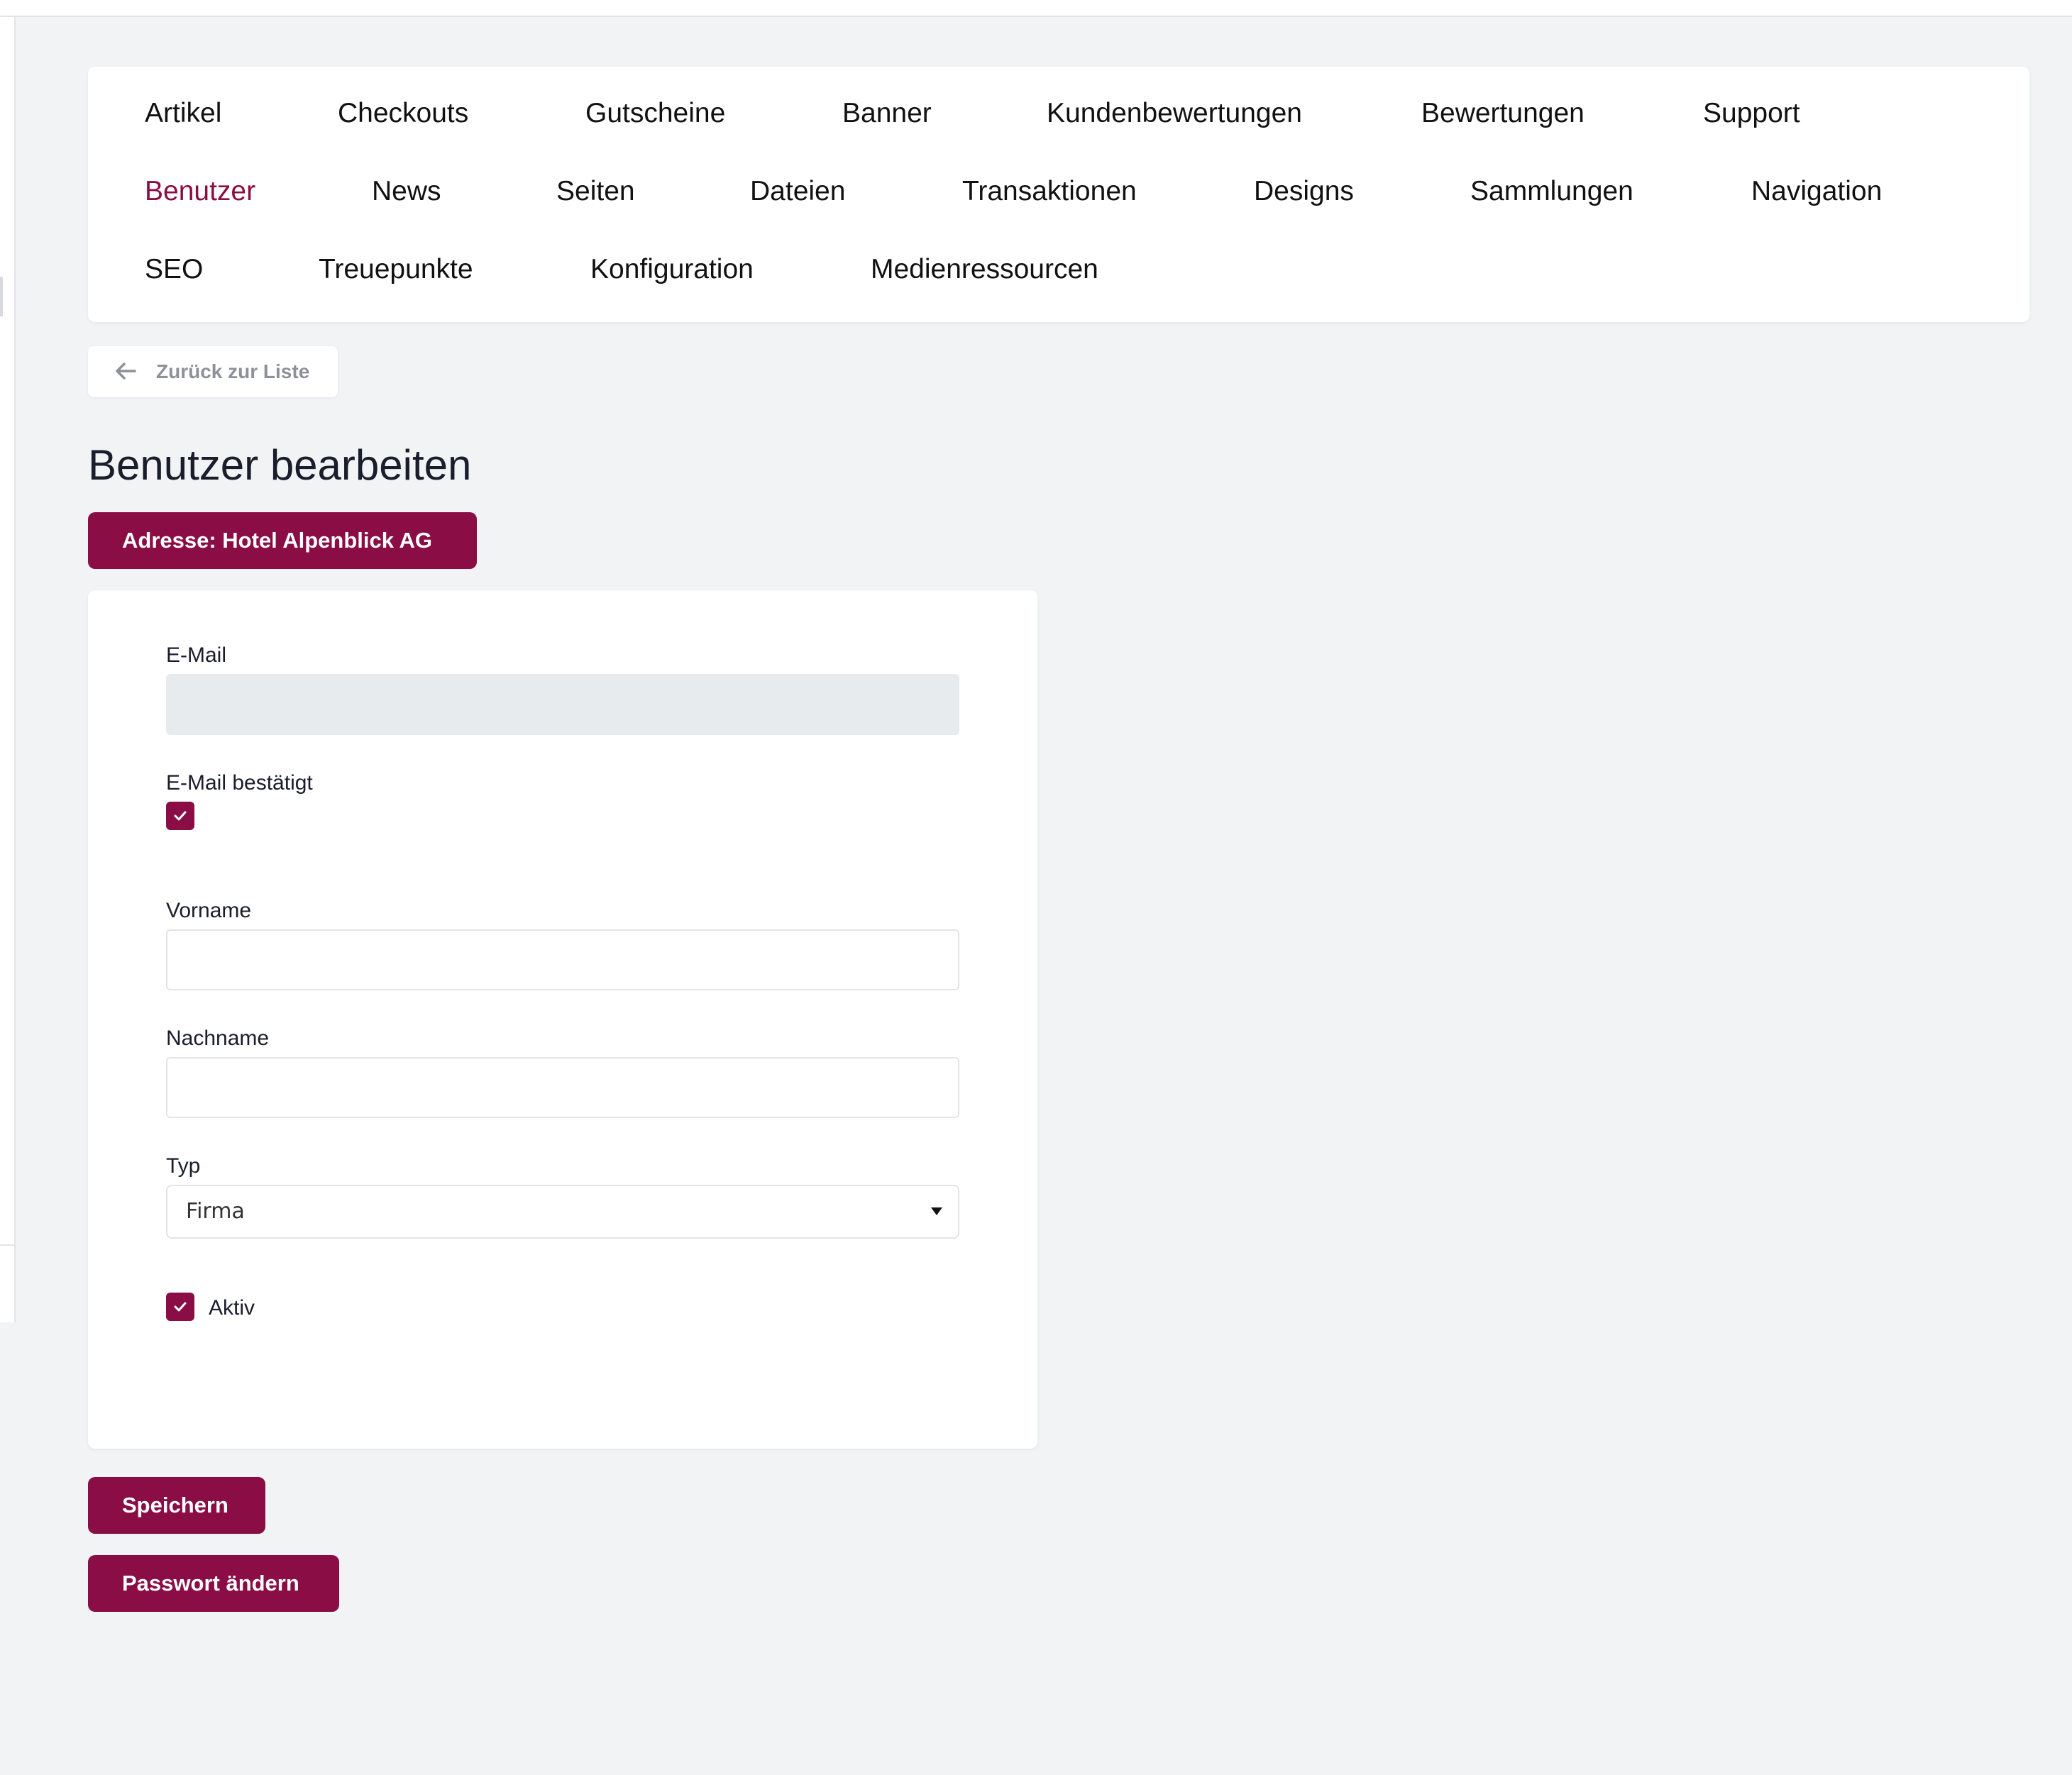 The image size is (2072, 1775). Describe the element at coordinates (126, 371) in the screenshot. I see `arrow-left-icon` at that location.